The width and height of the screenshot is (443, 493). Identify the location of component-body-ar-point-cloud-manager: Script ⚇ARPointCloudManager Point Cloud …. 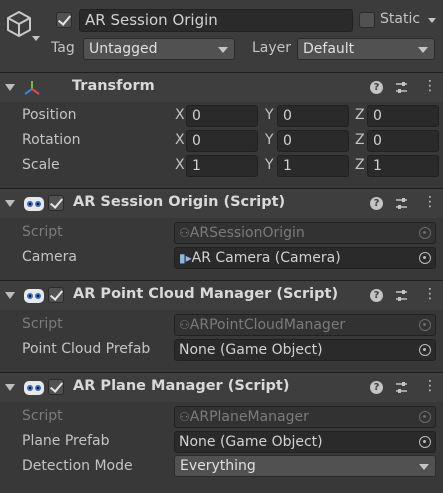
(221, 341).